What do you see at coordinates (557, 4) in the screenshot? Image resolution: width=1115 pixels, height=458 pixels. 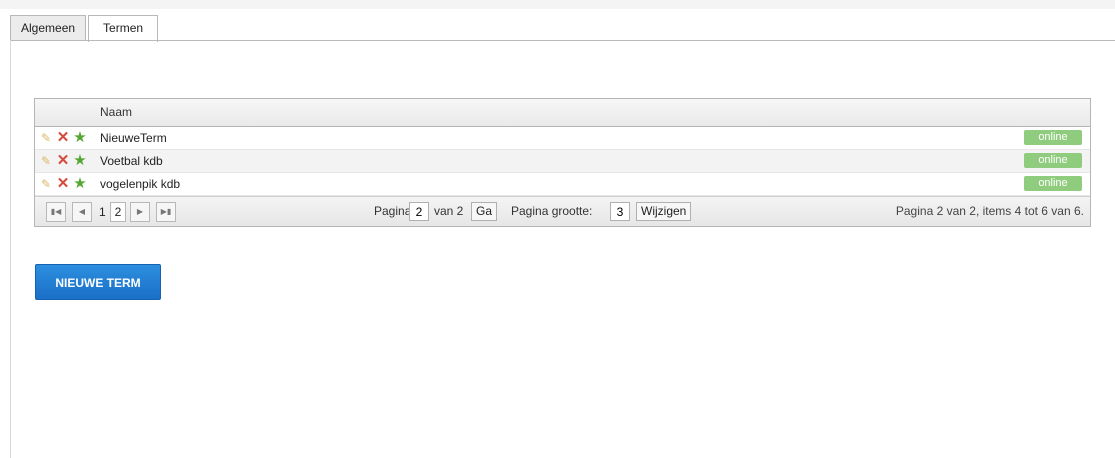 I see `top-bar` at bounding box center [557, 4].